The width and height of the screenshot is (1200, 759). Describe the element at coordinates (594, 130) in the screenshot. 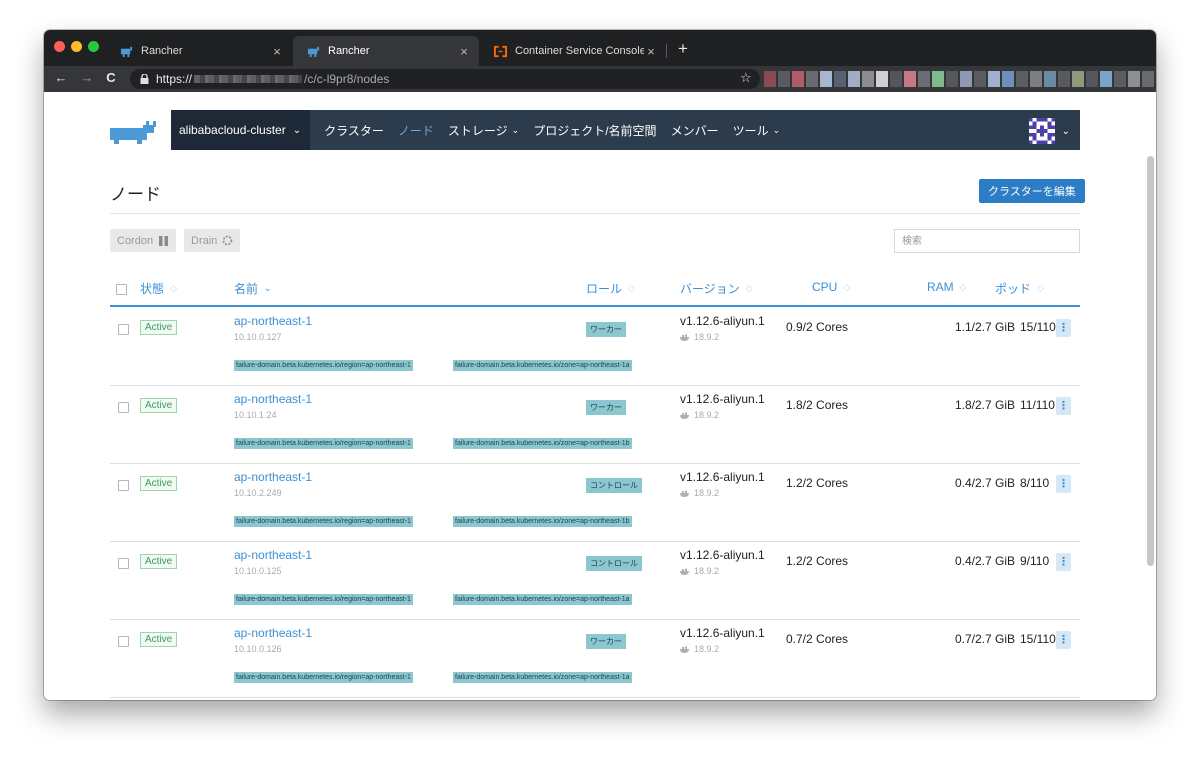

I see `nav-projects-namespaces: プロジェクト/名前空間` at that location.